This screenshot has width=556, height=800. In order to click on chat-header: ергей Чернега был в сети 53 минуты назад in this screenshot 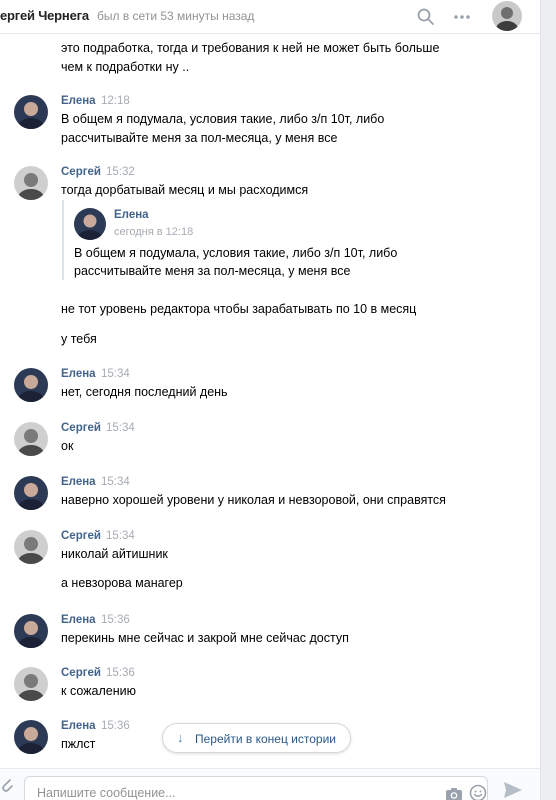, I will do `click(270, 17)`.